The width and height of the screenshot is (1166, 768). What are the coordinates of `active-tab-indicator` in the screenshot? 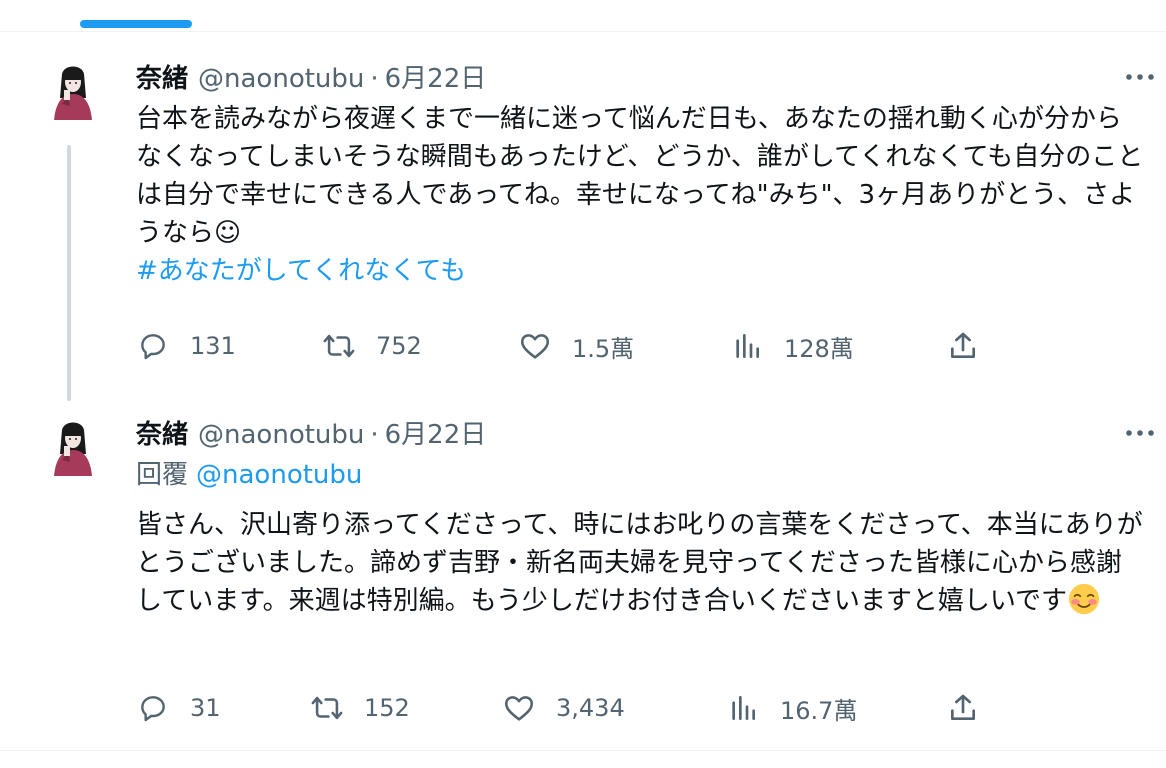 It's located at (136, 24).